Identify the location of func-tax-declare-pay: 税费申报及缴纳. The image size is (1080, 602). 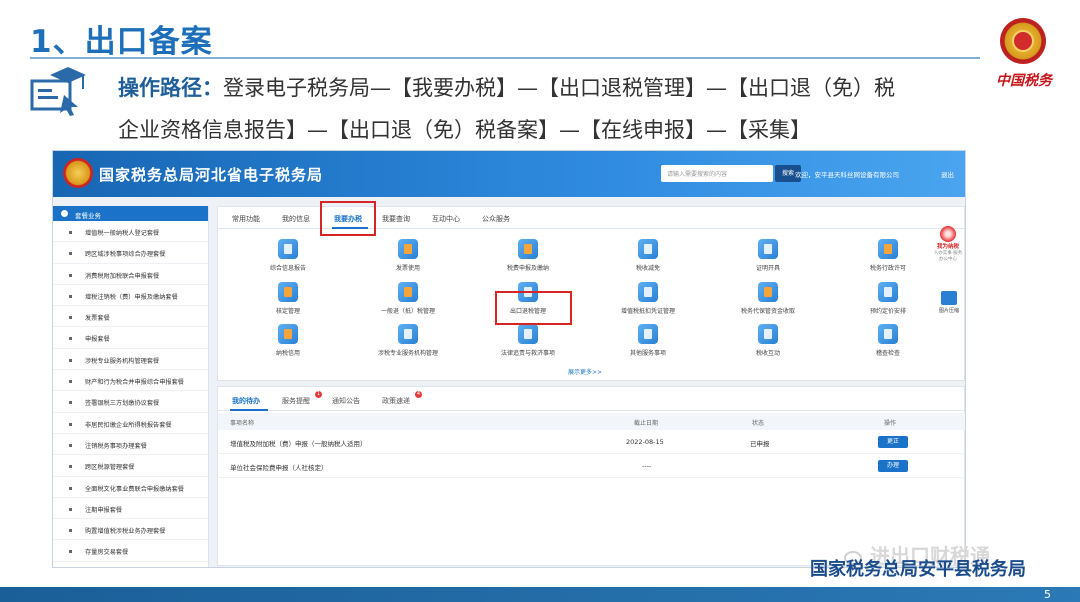
(528, 255).